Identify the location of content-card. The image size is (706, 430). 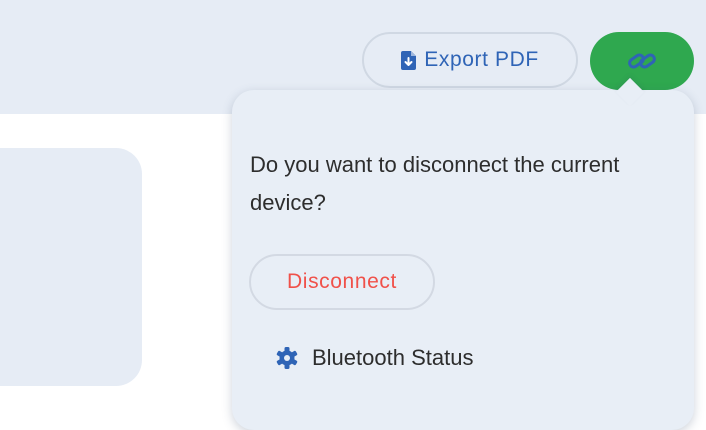
(71, 267).